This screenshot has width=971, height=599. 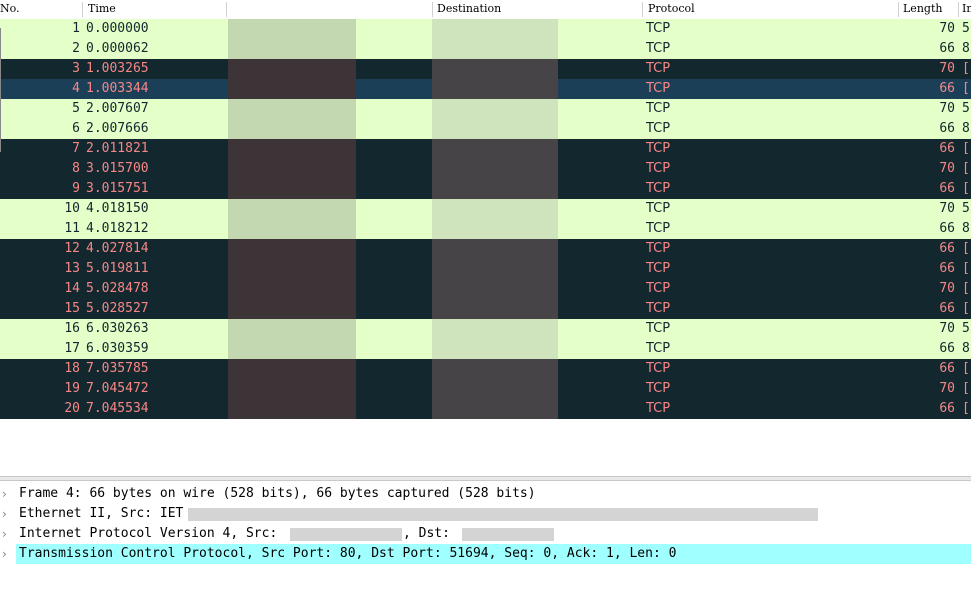 What do you see at coordinates (485, 189) in the screenshot?
I see `packet-row: 9 3.015751 TCP 66 [` at bounding box center [485, 189].